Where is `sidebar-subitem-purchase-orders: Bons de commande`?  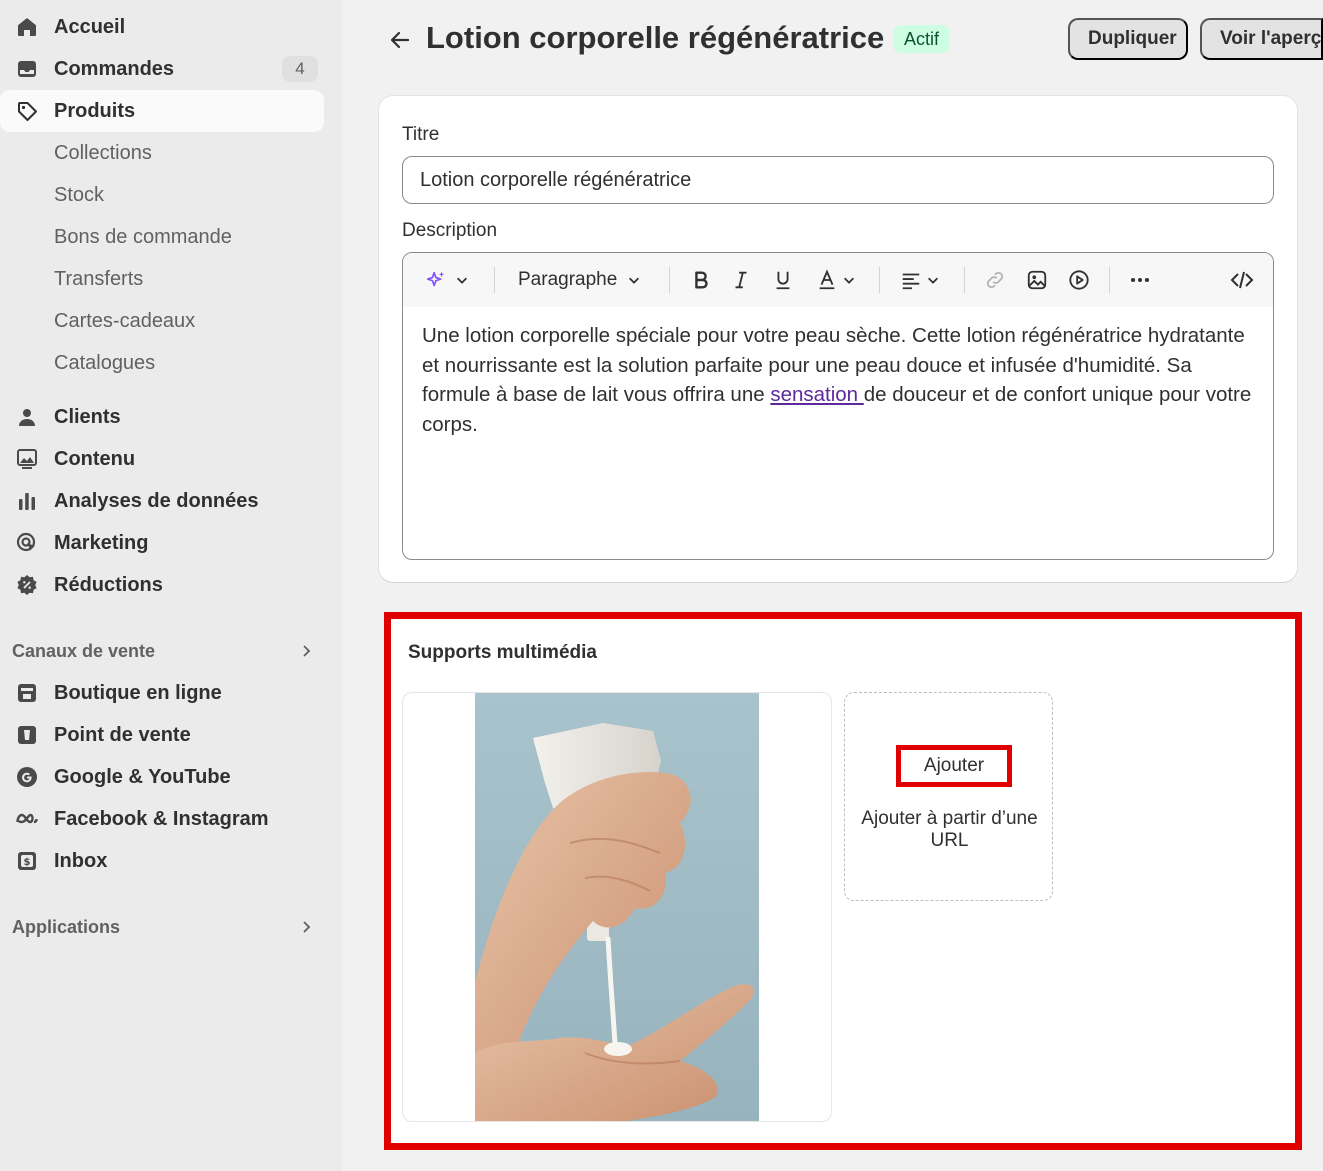 sidebar-subitem-purchase-orders: Bons de commande is located at coordinates (162, 237).